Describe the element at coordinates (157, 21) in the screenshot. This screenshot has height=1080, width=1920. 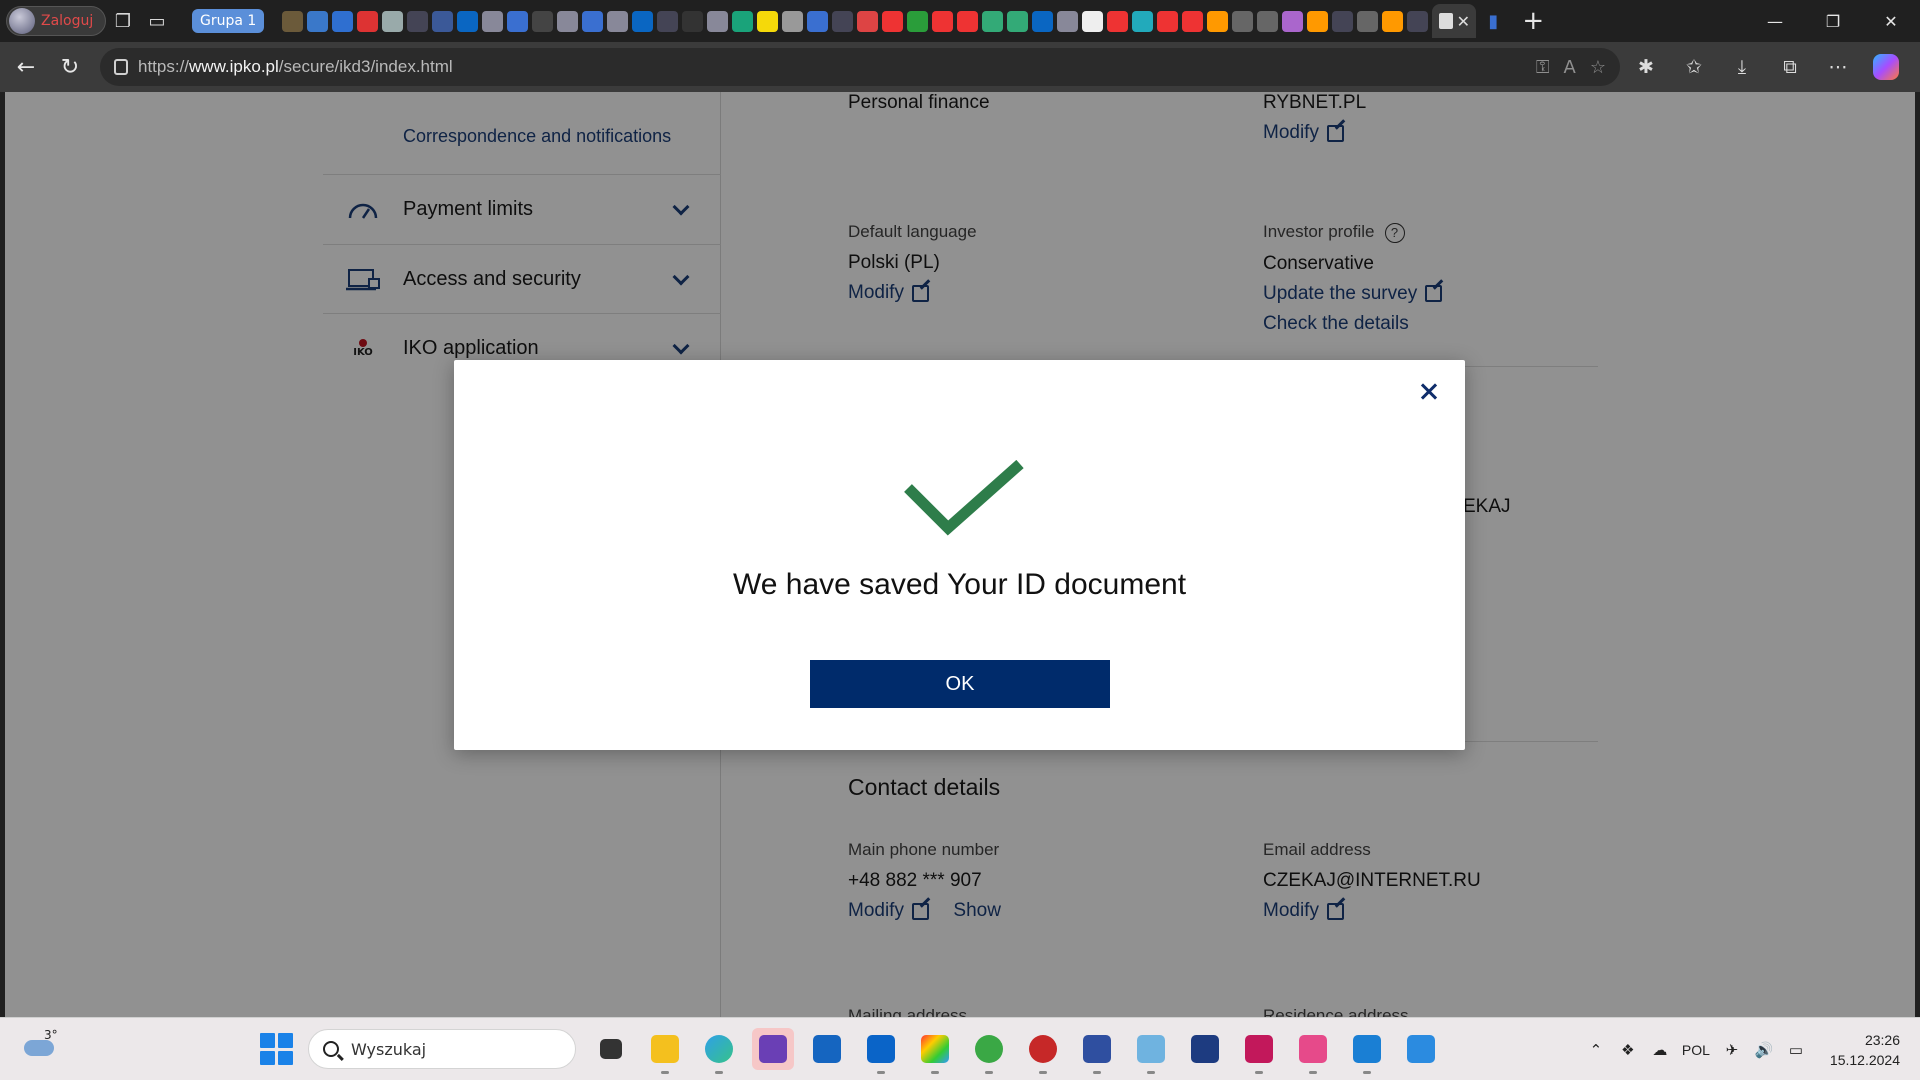
I see `tab-actions-icon: ▭` at that location.